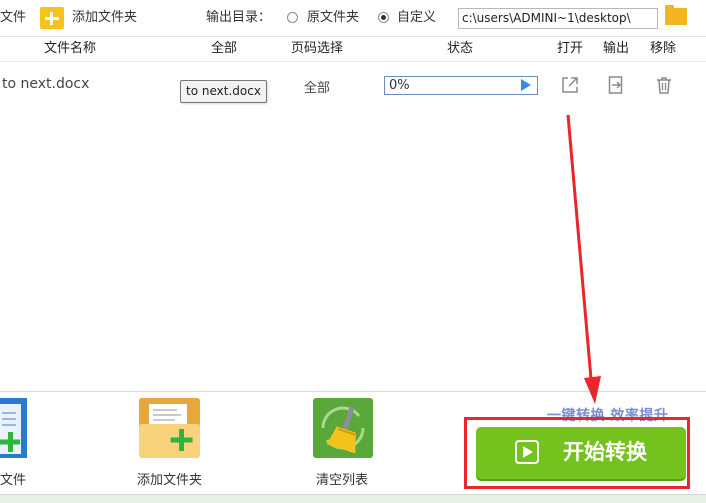 The width and height of the screenshot is (706, 503). Describe the element at coordinates (342, 478) in the screenshot. I see `clear-list-button-label: 清空列表` at that location.